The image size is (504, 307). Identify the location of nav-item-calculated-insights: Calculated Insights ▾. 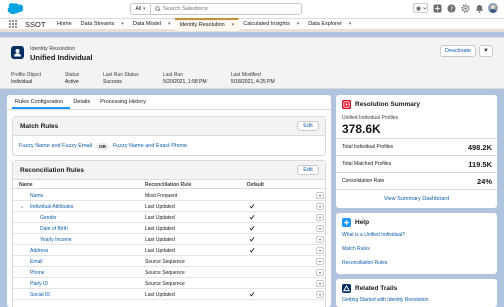
(271, 24).